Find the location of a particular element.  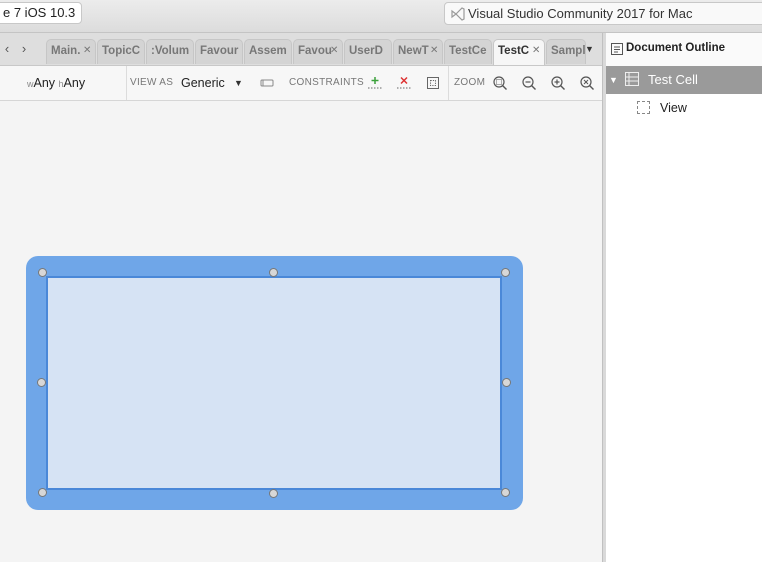

constraints-label: CONSTRAINTS is located at coordinates (326, 82).